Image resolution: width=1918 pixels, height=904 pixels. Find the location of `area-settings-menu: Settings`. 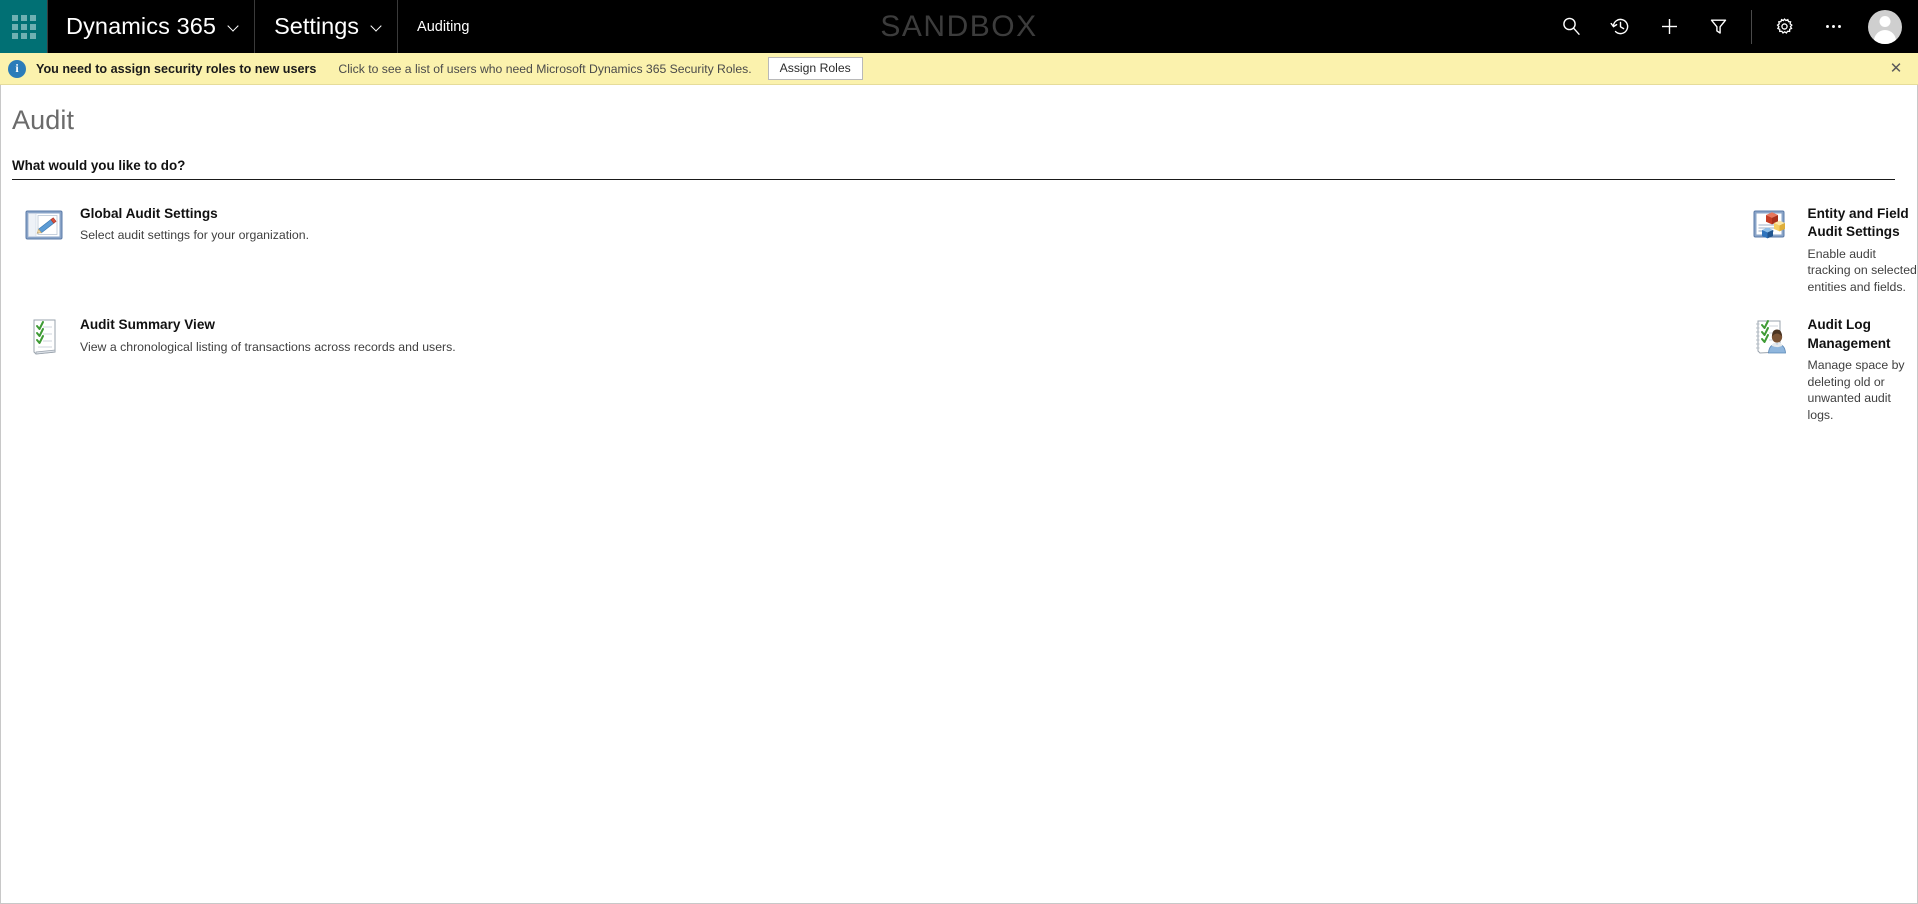

area-settings-menu: Settings is located at coordinates (326, 26).